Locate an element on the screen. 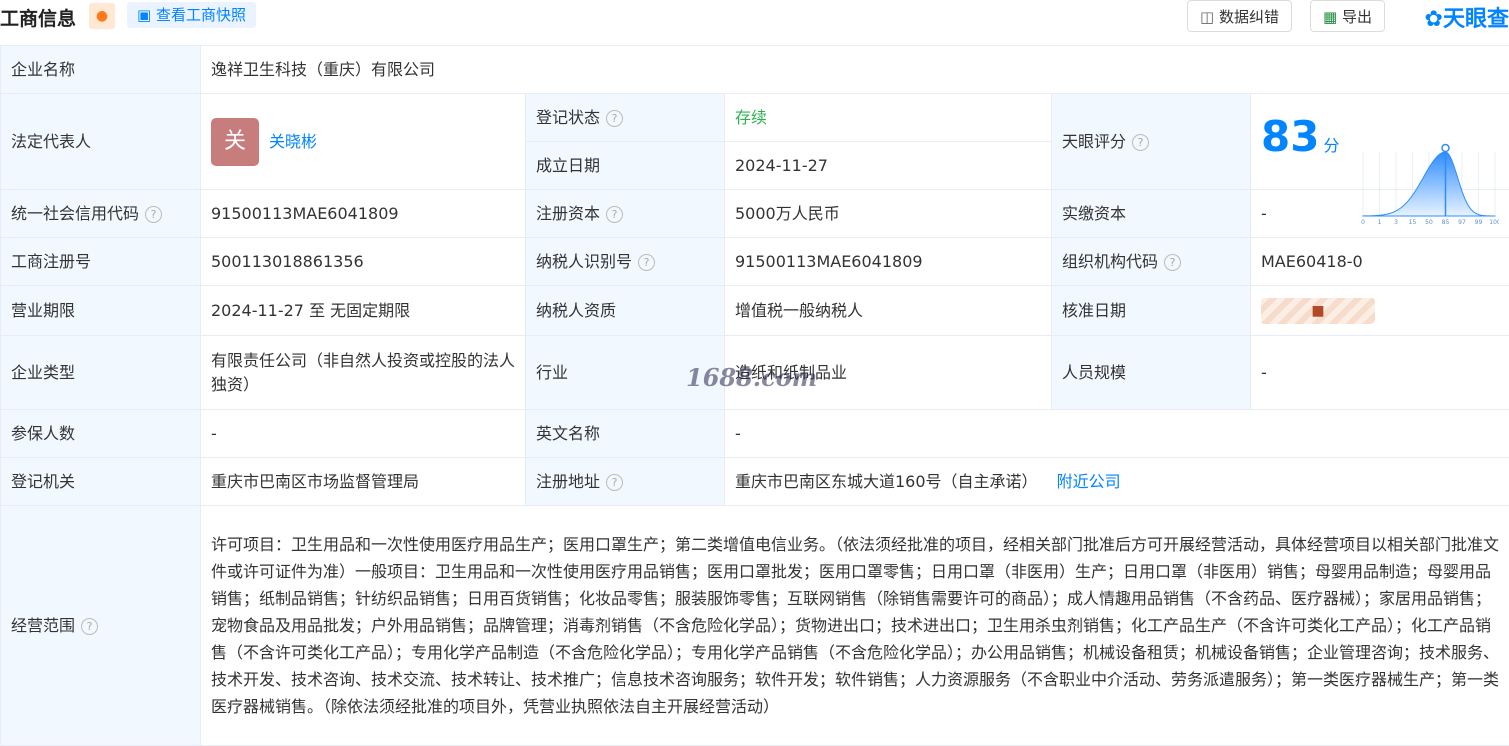  bell-icon: ● is located at coordinates (102, 16).